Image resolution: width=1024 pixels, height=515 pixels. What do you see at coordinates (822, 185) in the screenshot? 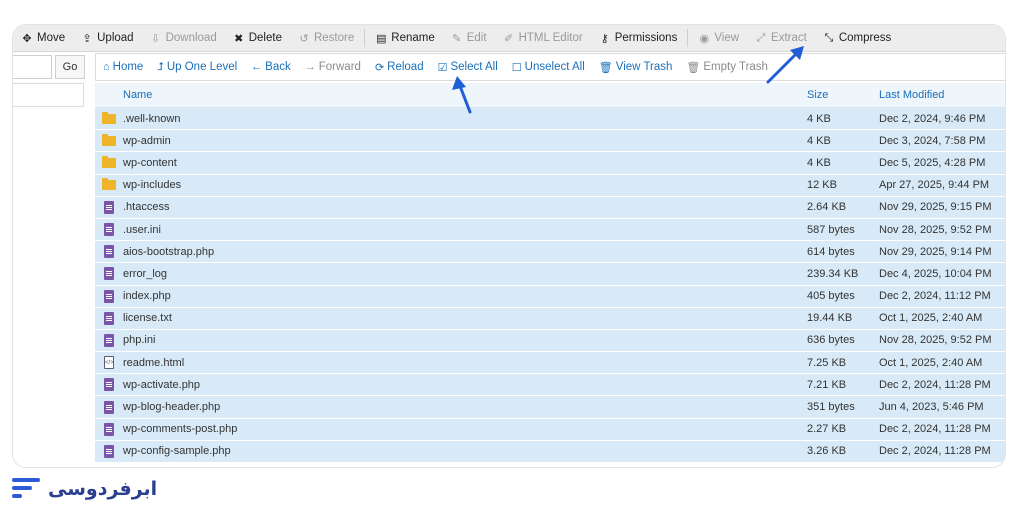
I see `file-size: 12 KB` at bounding box center [822, 185].